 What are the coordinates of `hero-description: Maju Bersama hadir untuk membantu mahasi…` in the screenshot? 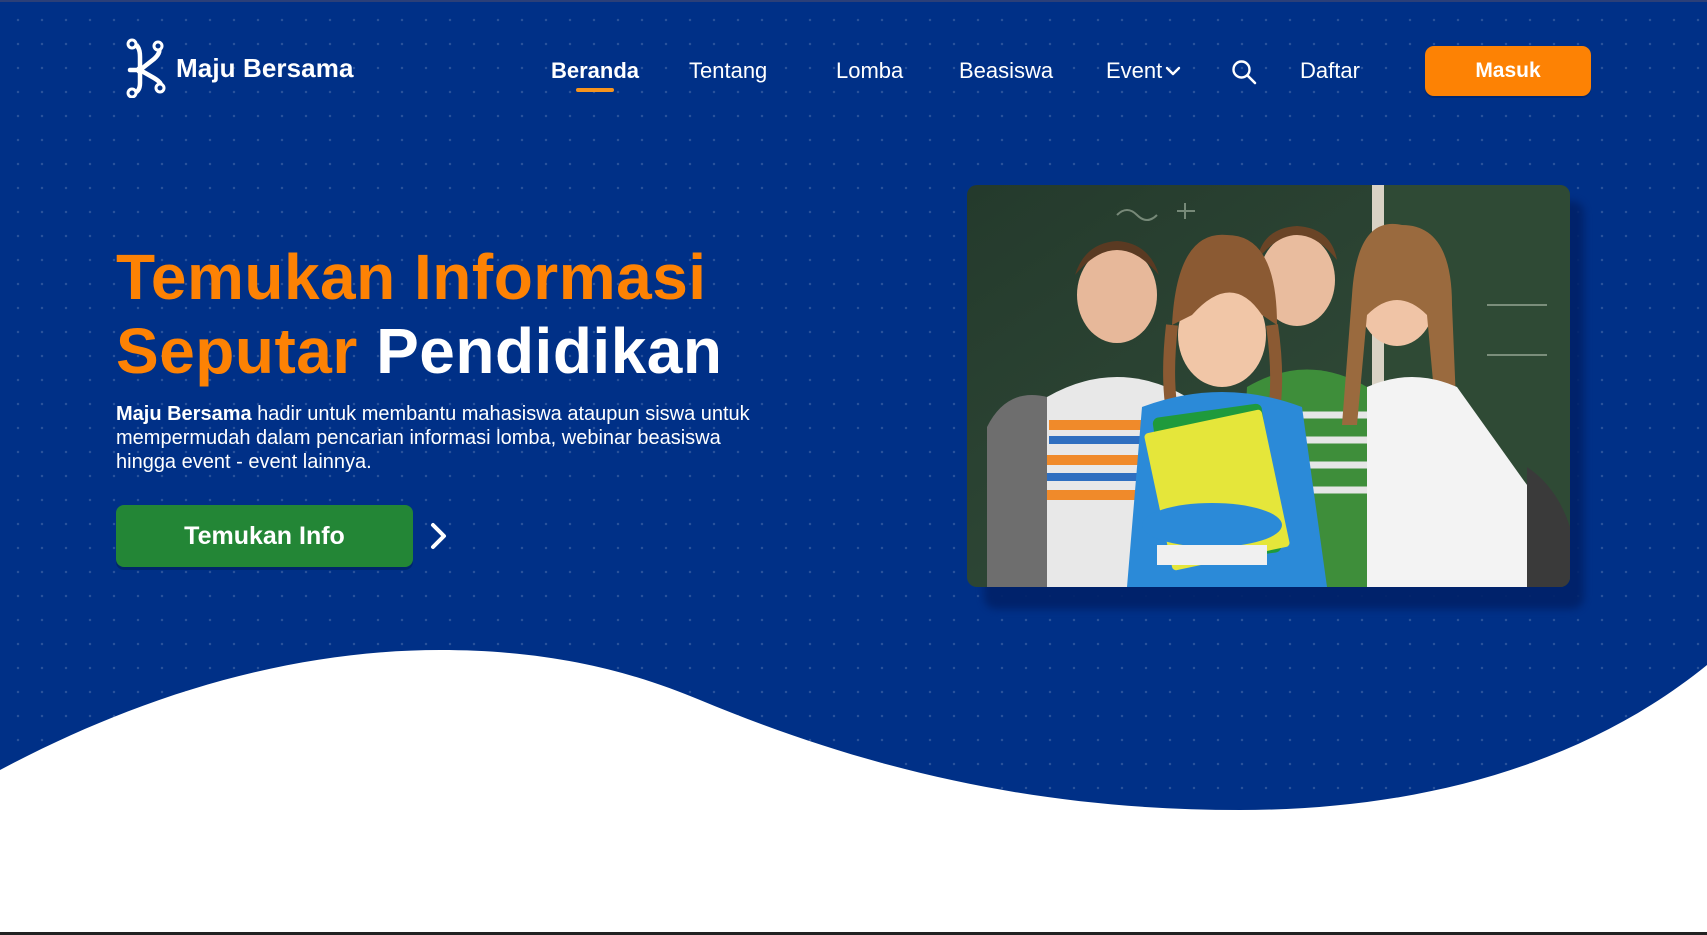 It's located at (436, 438).